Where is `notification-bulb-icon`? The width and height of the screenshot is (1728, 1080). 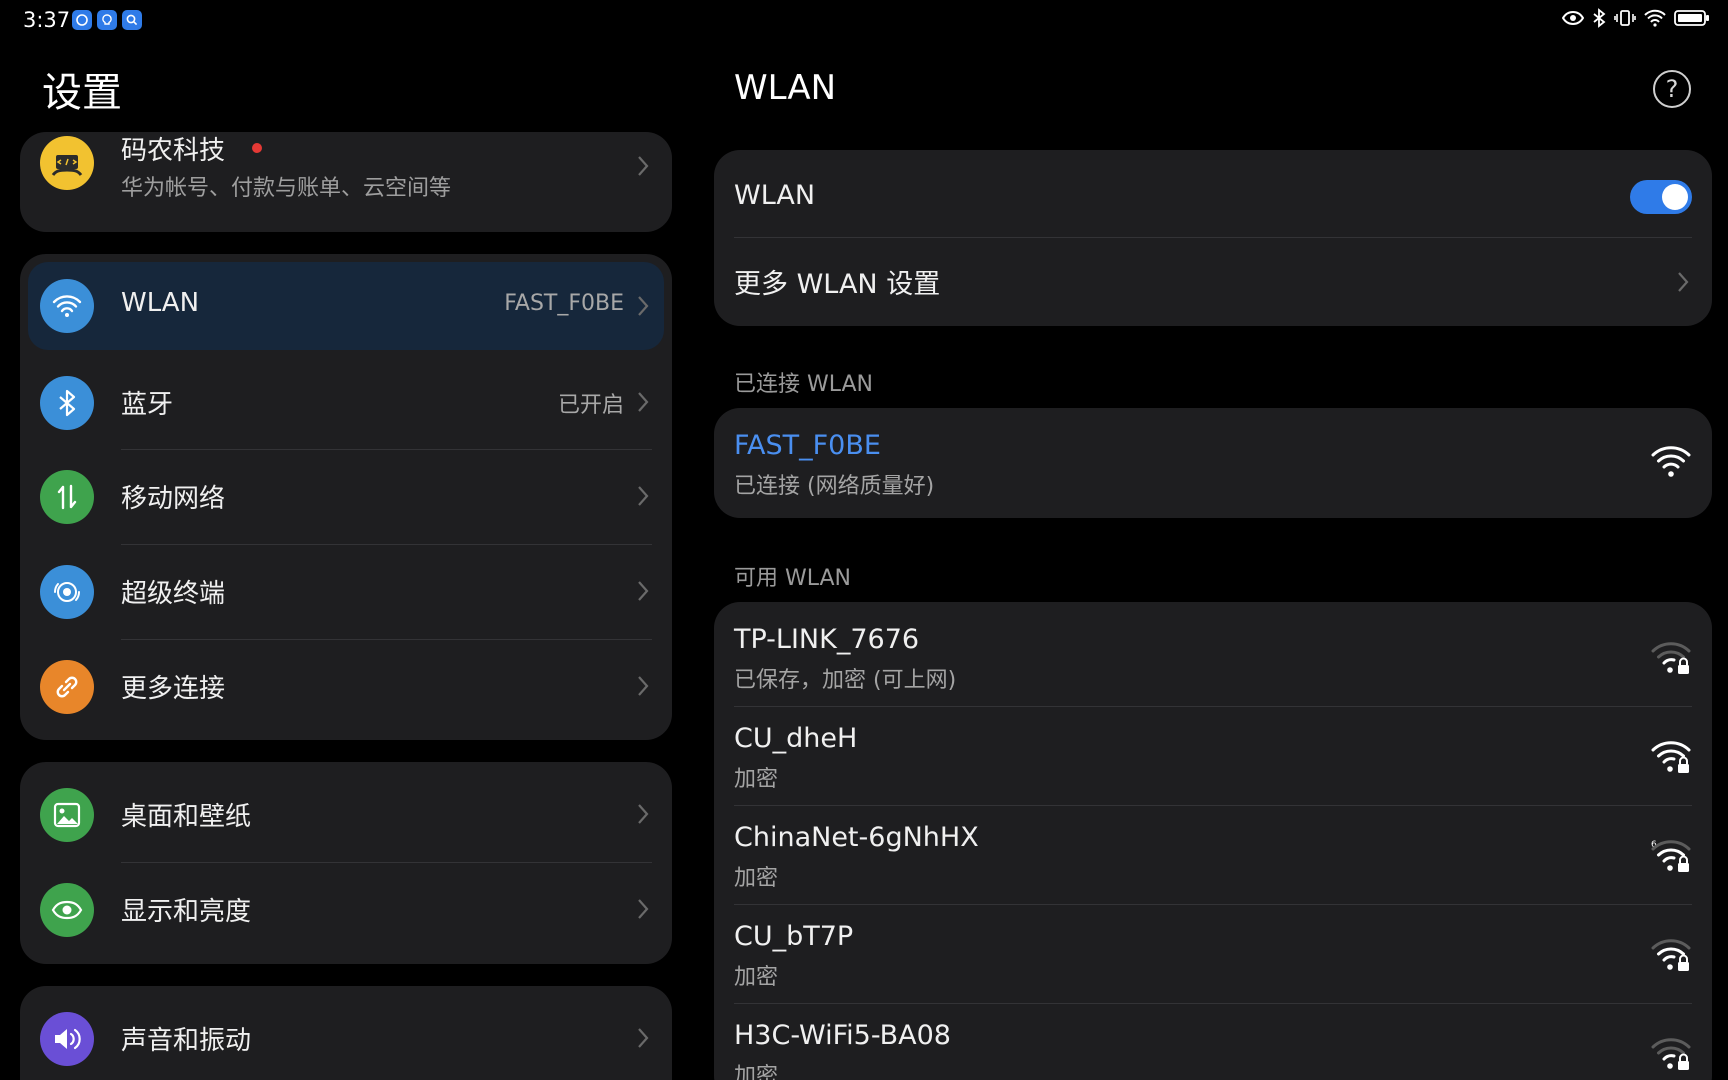
notification-bulb-icon is located at coordinates (107, 20).